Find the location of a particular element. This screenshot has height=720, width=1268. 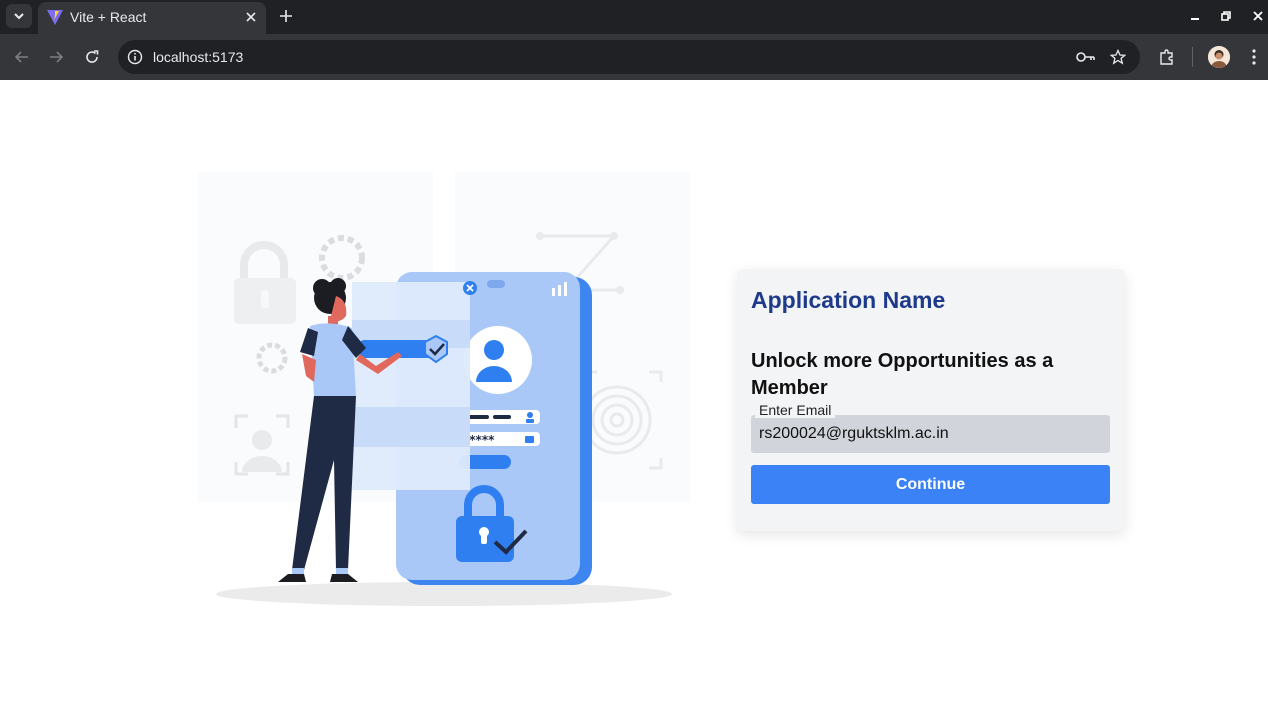

tab-close-button is located at coordinates (251, 17).